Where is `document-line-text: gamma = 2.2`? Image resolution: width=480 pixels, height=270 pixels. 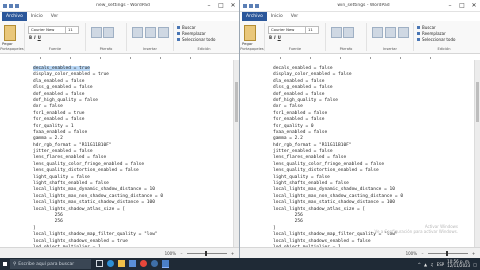 document-line-text: gamma = 2.2 is located at coordinates (48, 139).